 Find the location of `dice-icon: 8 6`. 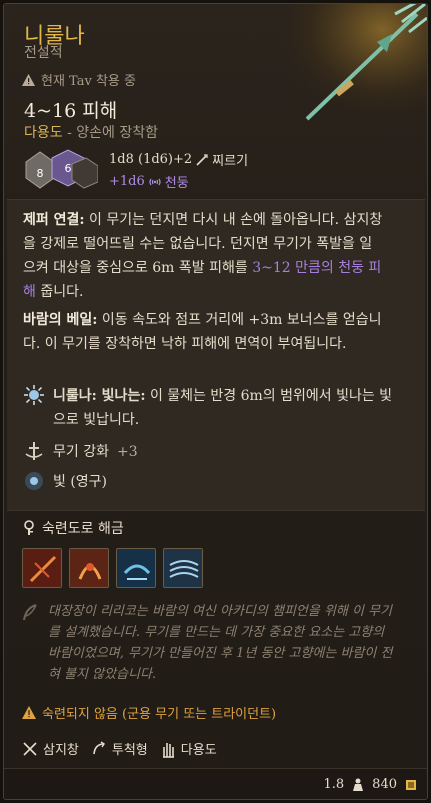

dice-icon: 8 6 is located at coordinates (61, 169).